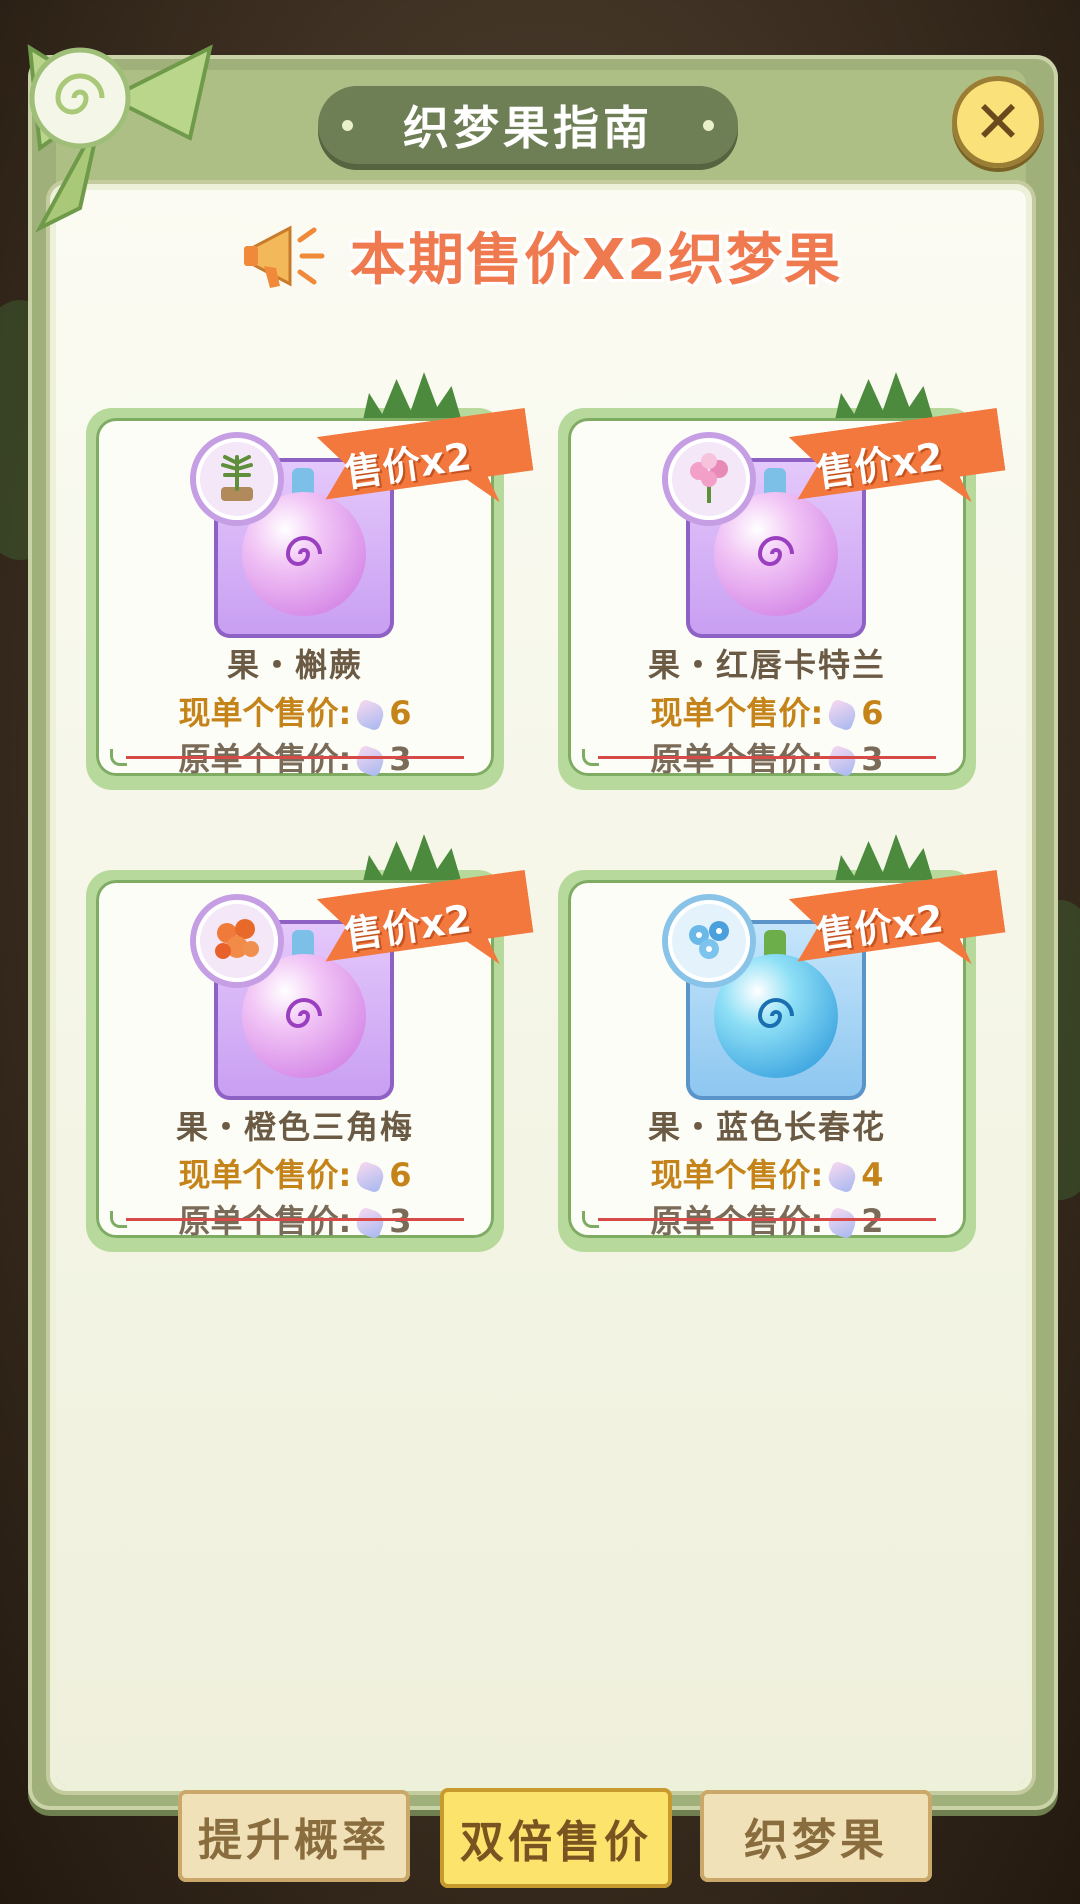  What do you see at coordinates (766, 1127) in the screenshot?
I see `fruit-name: 果・蓝色长春花` at bounding box center [766, 1127].